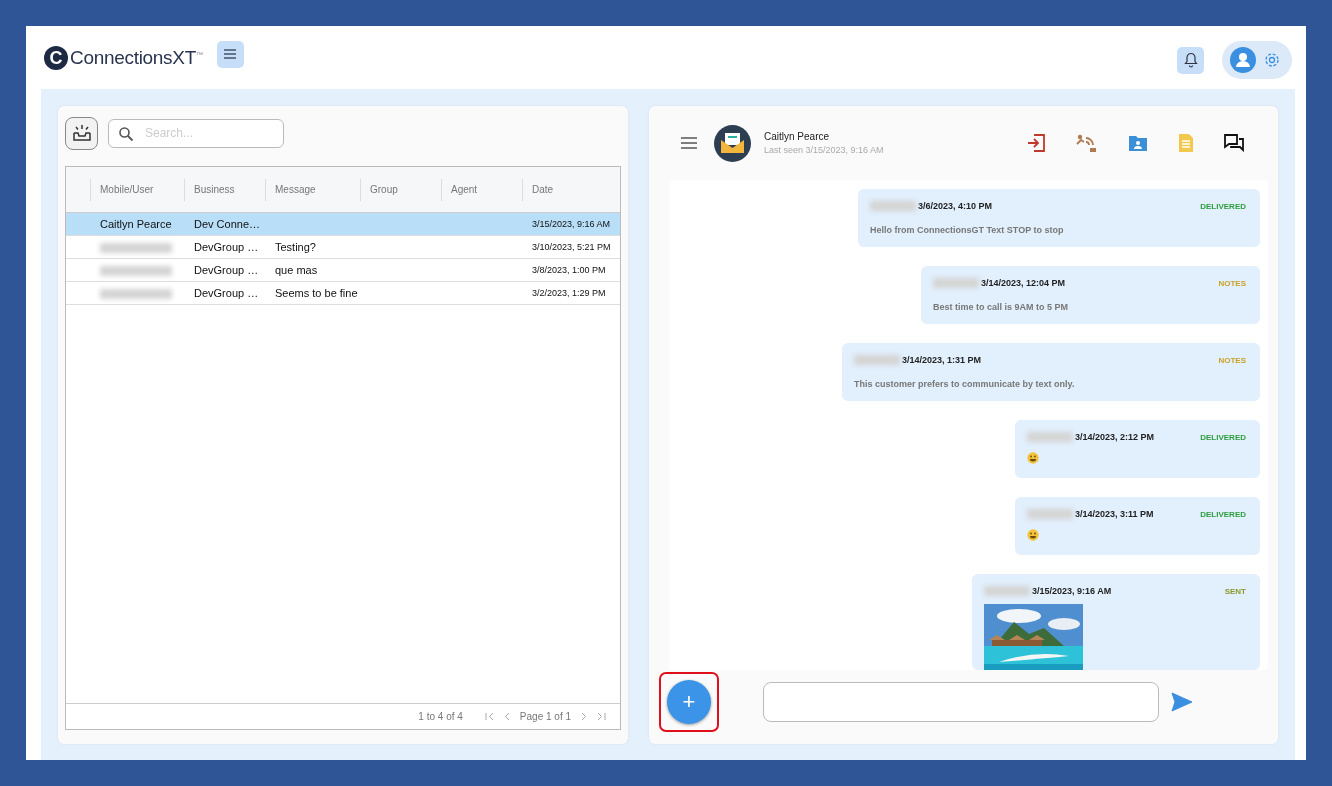 This screenshot has height=786, width=1332. What do you see at coordinates (400, 189) in the screenshot?
I see `column-header: Group` at bounding box center [400, 189].